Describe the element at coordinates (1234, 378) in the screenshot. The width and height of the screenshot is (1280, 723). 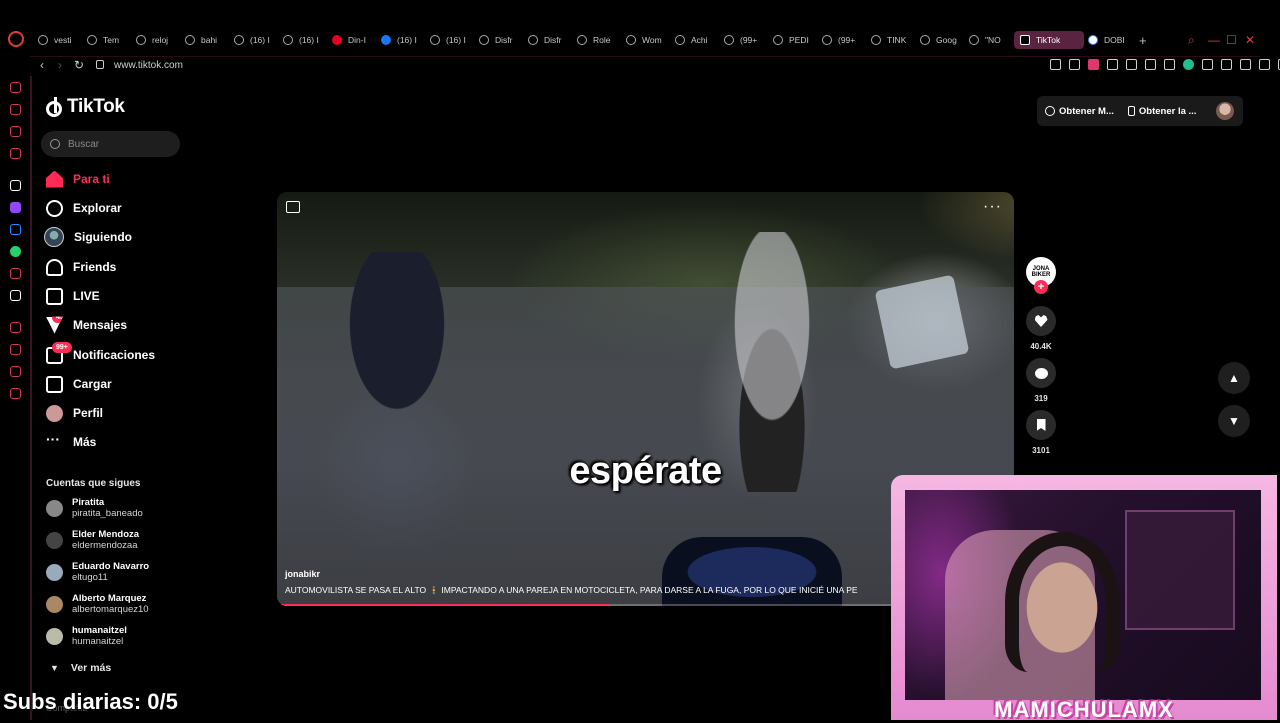
I see `previous-video-button: ▲` at that location.